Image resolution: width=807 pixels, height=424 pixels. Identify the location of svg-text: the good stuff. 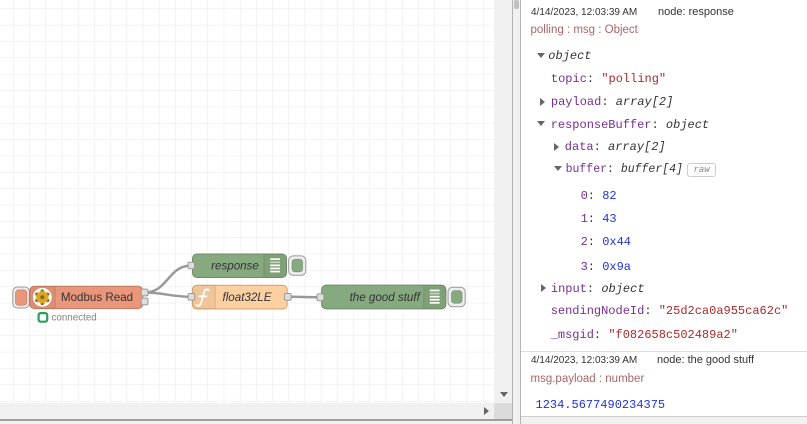
(386, 297).